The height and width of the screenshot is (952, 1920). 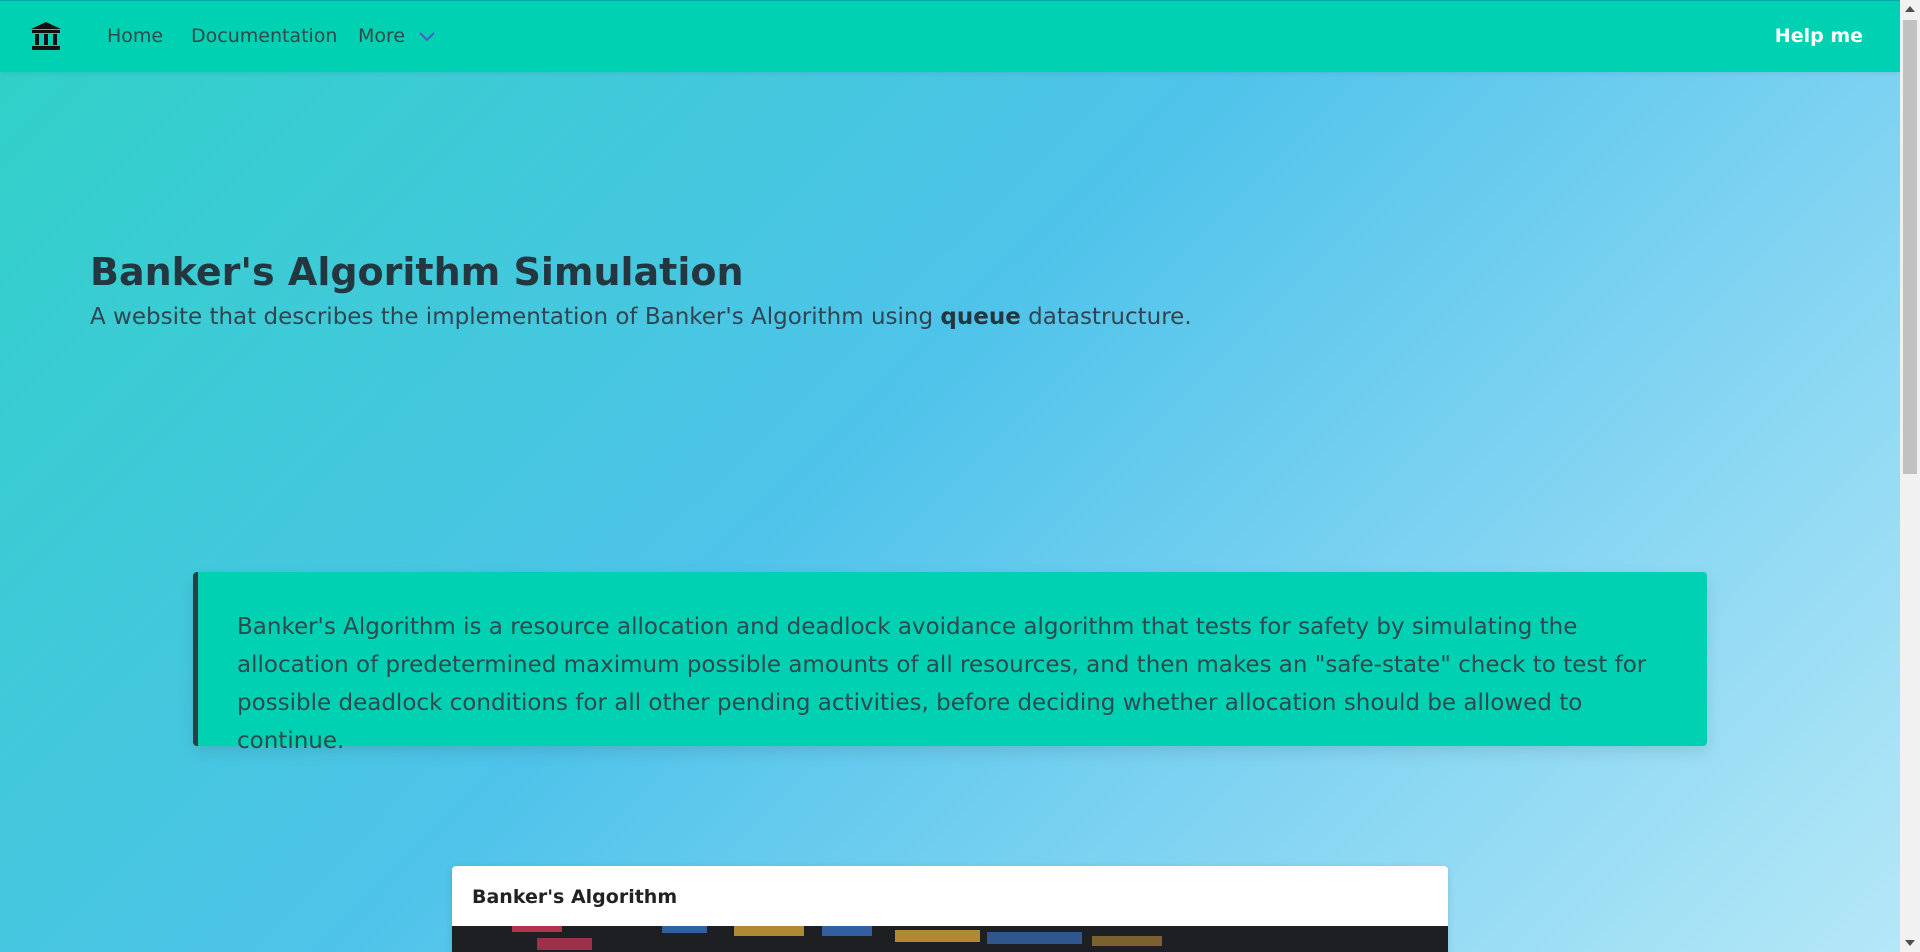 I want to click on navbar: Home Documentation More Help me, so click(x=950, y=36).